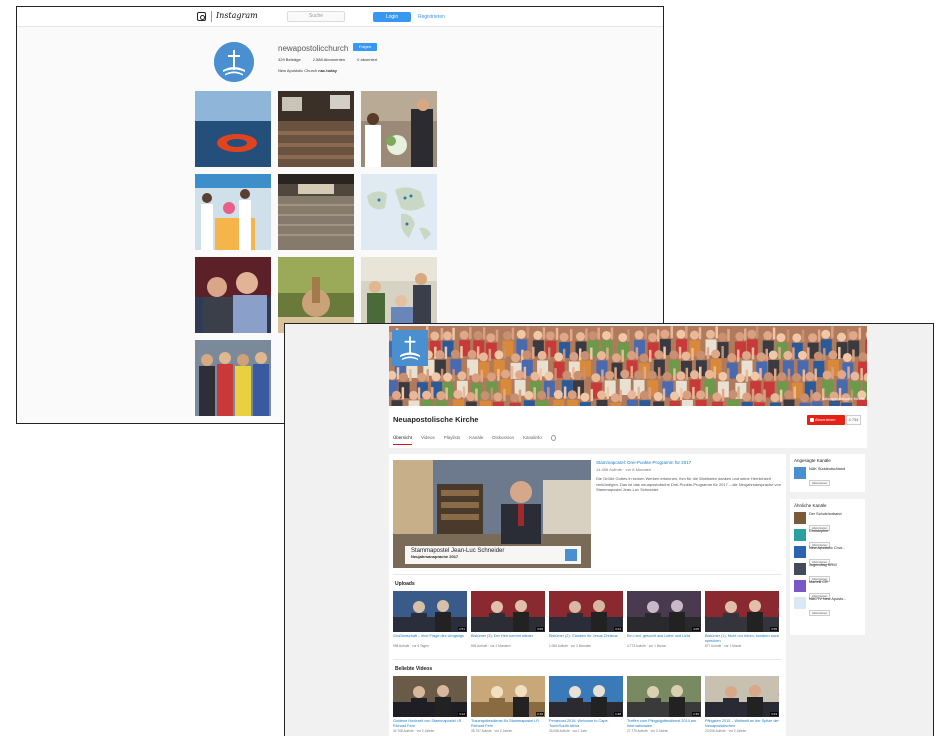 The height and width of the screenshot is (736, 939). I want to click on tab-about: Kanalinfo, so click(532, 440).